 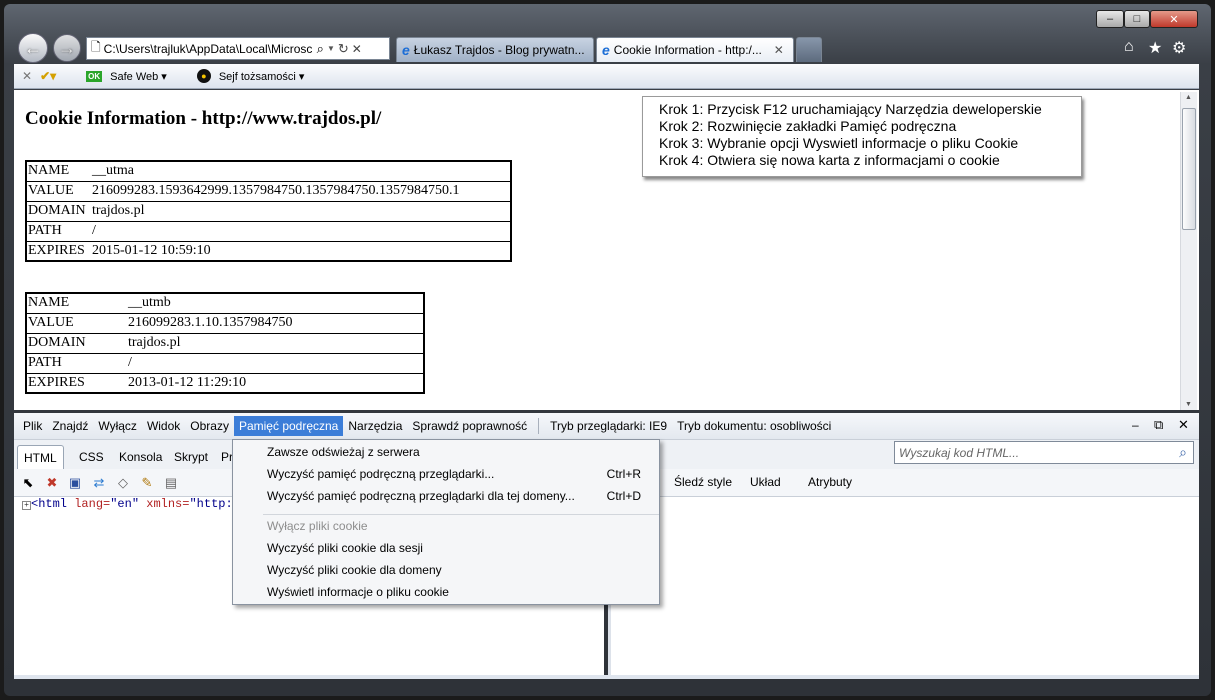 What do you see at coordinates (26, 505) in the screenshot?
I see `expand-icon: +` at bounding box center [26, 505].